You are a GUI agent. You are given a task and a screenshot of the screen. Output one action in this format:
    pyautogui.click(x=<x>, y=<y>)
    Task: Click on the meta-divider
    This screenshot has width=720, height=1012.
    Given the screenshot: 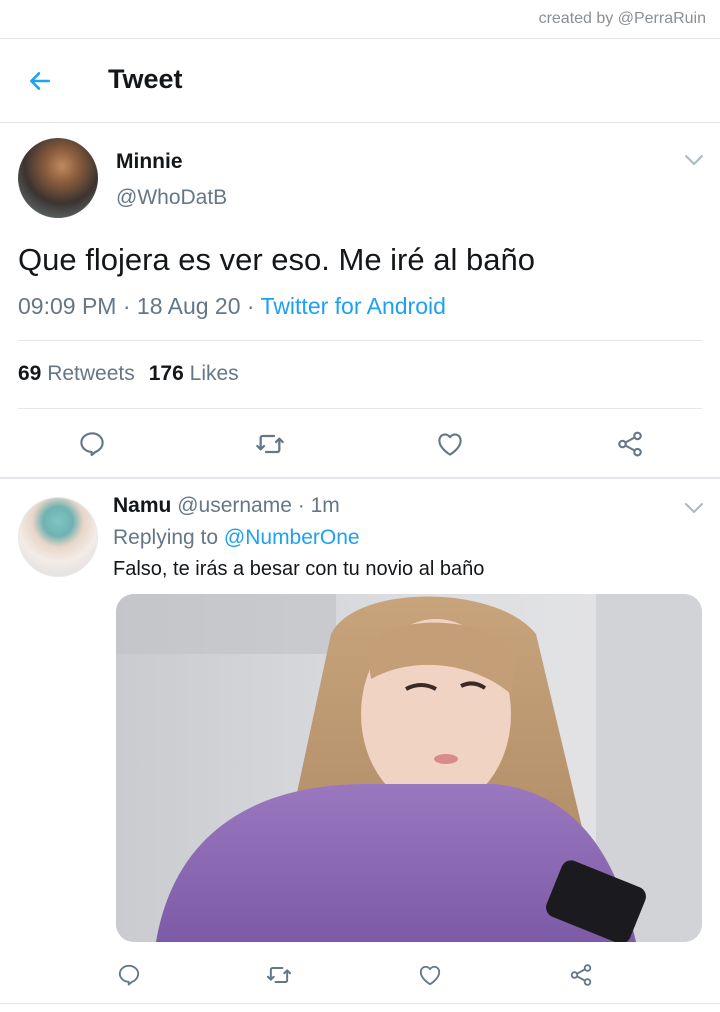 What is the action you would take?
    pyautogui.click(x=360, y=340)
    